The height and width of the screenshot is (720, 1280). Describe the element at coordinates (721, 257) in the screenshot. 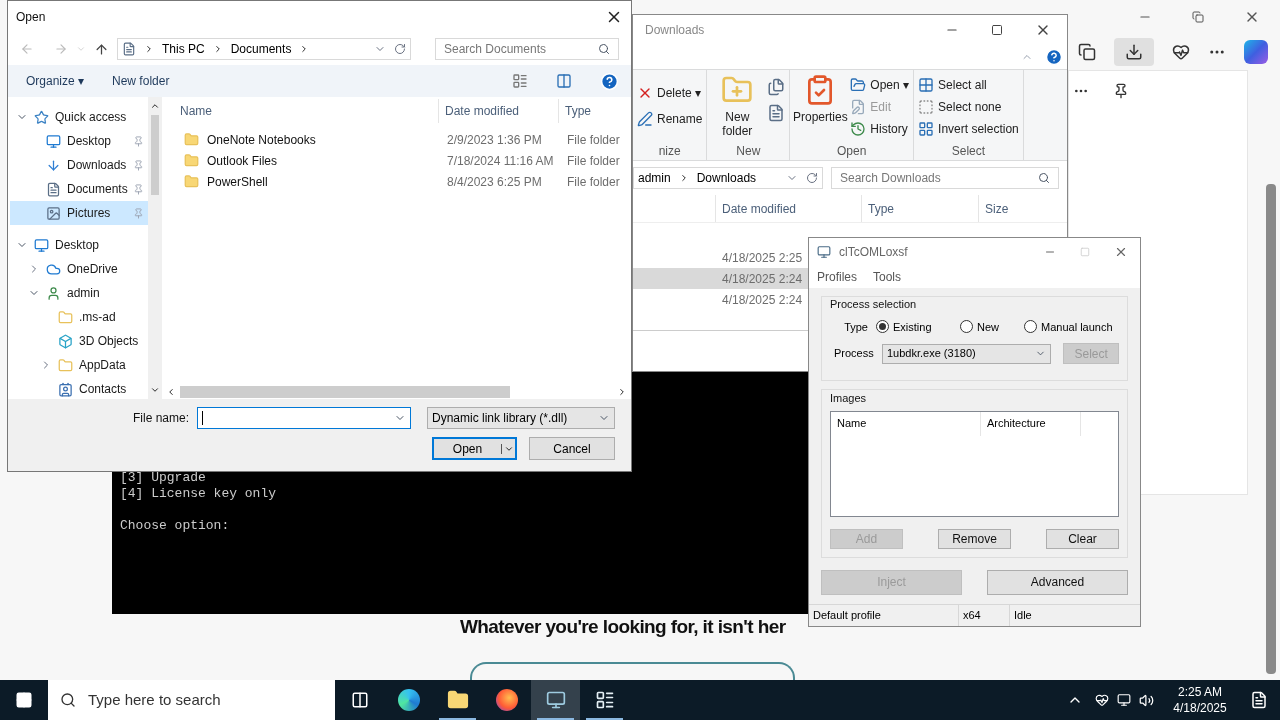

I see `file-row: 4/18/2025 2:25` at that location.